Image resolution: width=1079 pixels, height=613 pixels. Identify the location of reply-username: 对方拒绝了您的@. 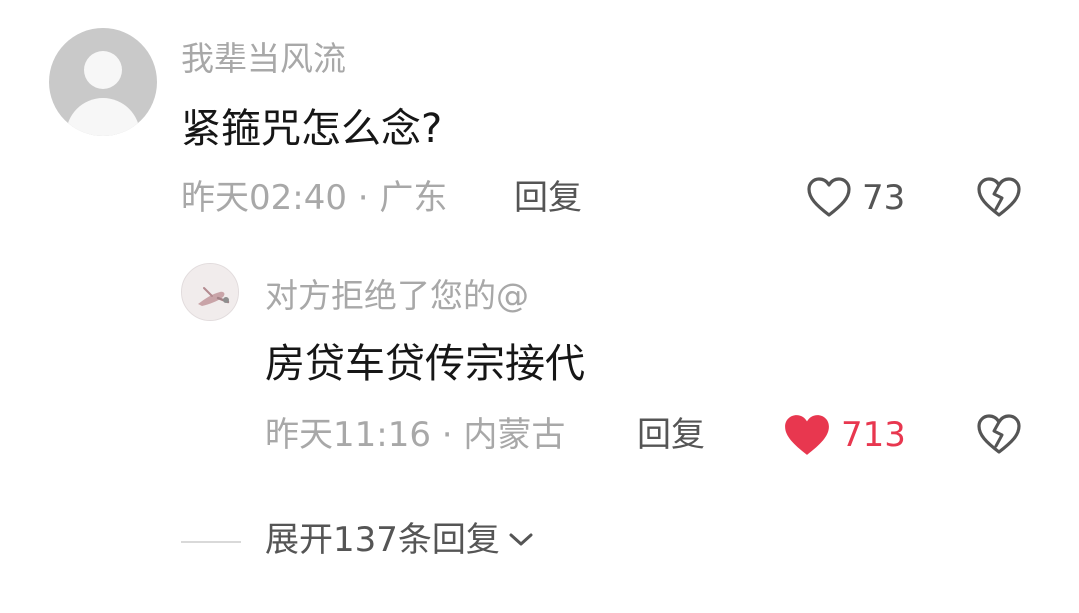
(397, 295).